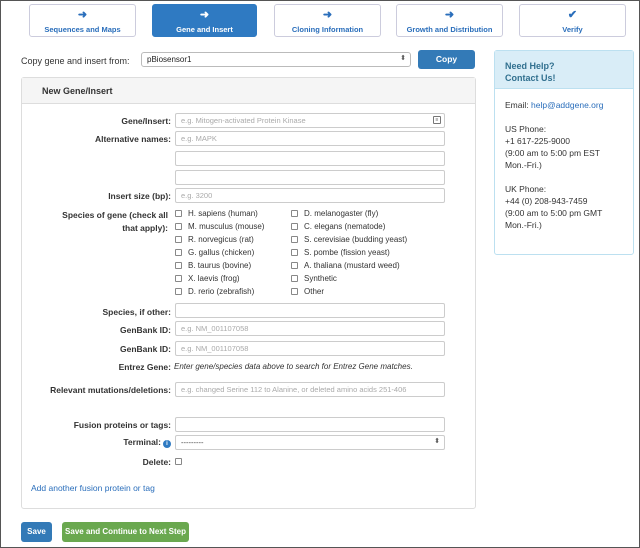  I want to click on step-growth-and-distribution: ➜ Growth and Distribution, so click(449, 20).